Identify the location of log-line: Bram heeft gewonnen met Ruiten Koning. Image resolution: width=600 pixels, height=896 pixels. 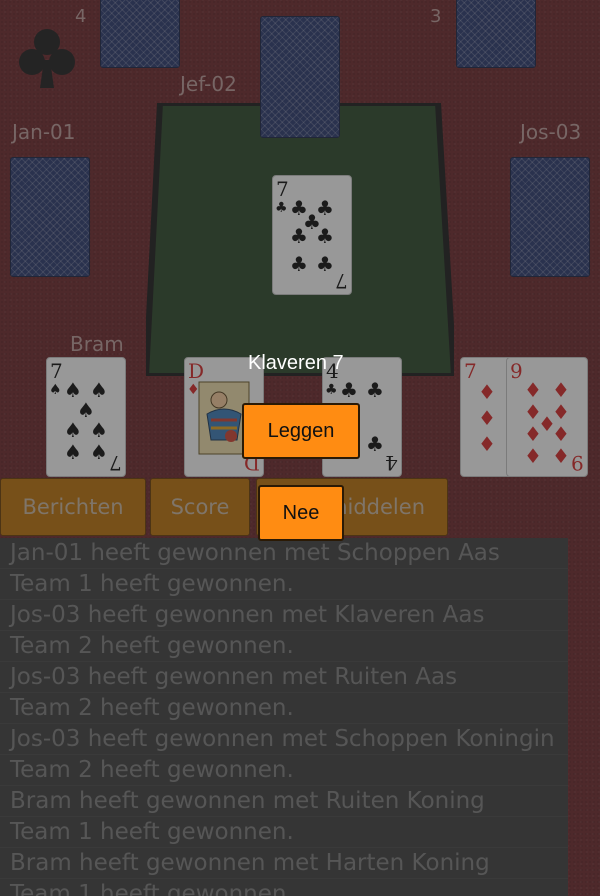
(284, 801).